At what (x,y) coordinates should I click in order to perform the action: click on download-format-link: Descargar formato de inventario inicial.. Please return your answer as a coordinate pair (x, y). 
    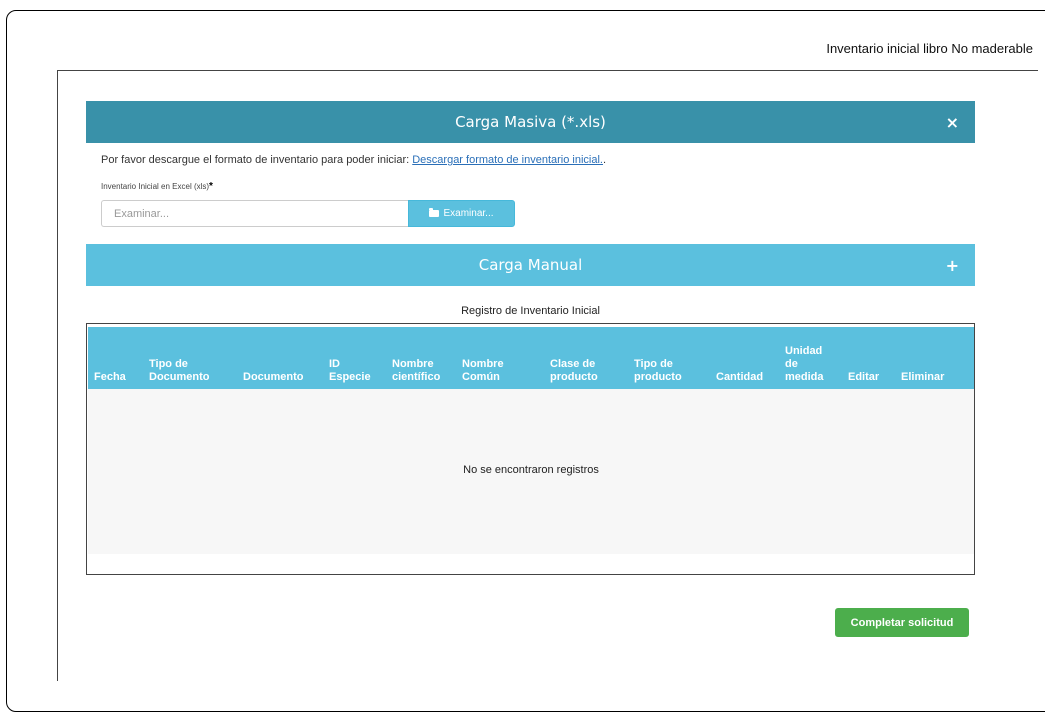
    Looking at the image, I should click on (507, 160).